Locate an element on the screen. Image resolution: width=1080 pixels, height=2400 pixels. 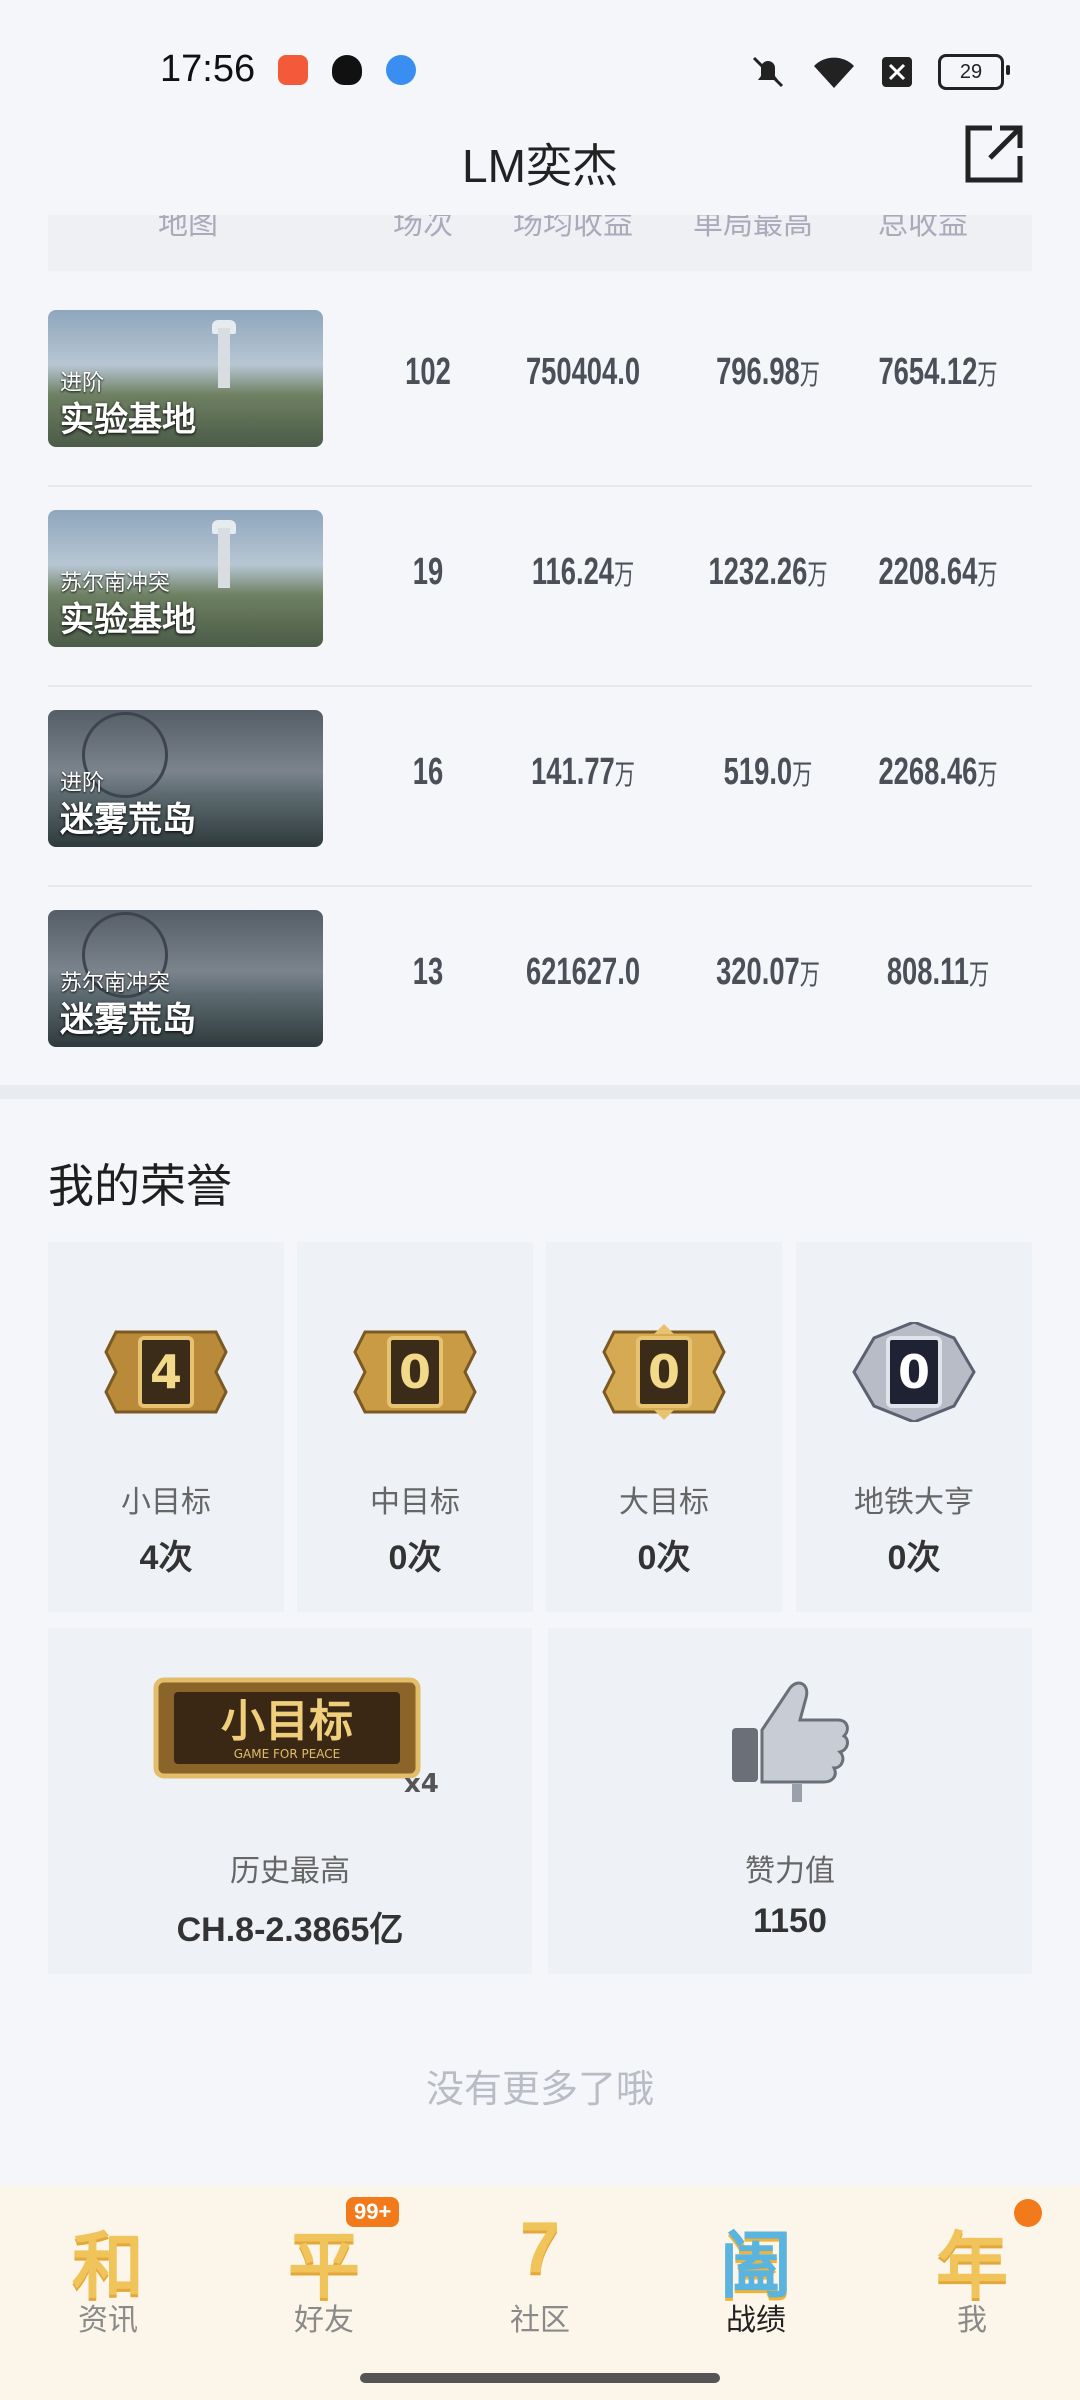
nav-tab-community: 7 社区 is located at coordinates (540, 2275).